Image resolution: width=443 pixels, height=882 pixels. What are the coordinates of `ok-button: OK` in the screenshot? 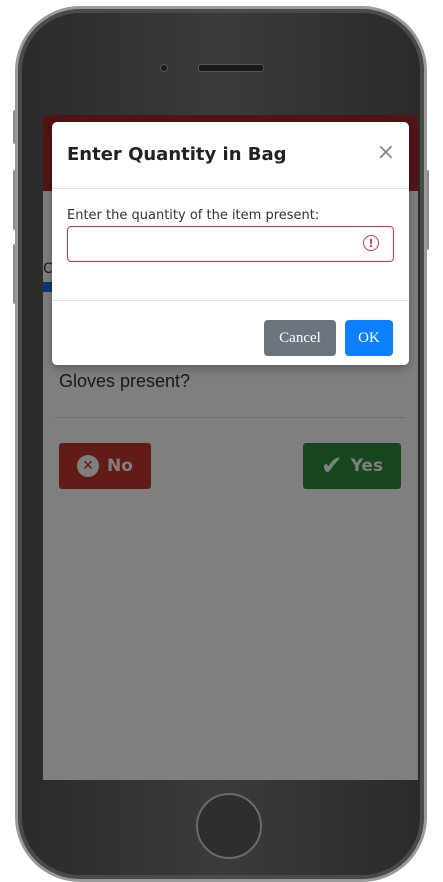 It's located at (369, 338).